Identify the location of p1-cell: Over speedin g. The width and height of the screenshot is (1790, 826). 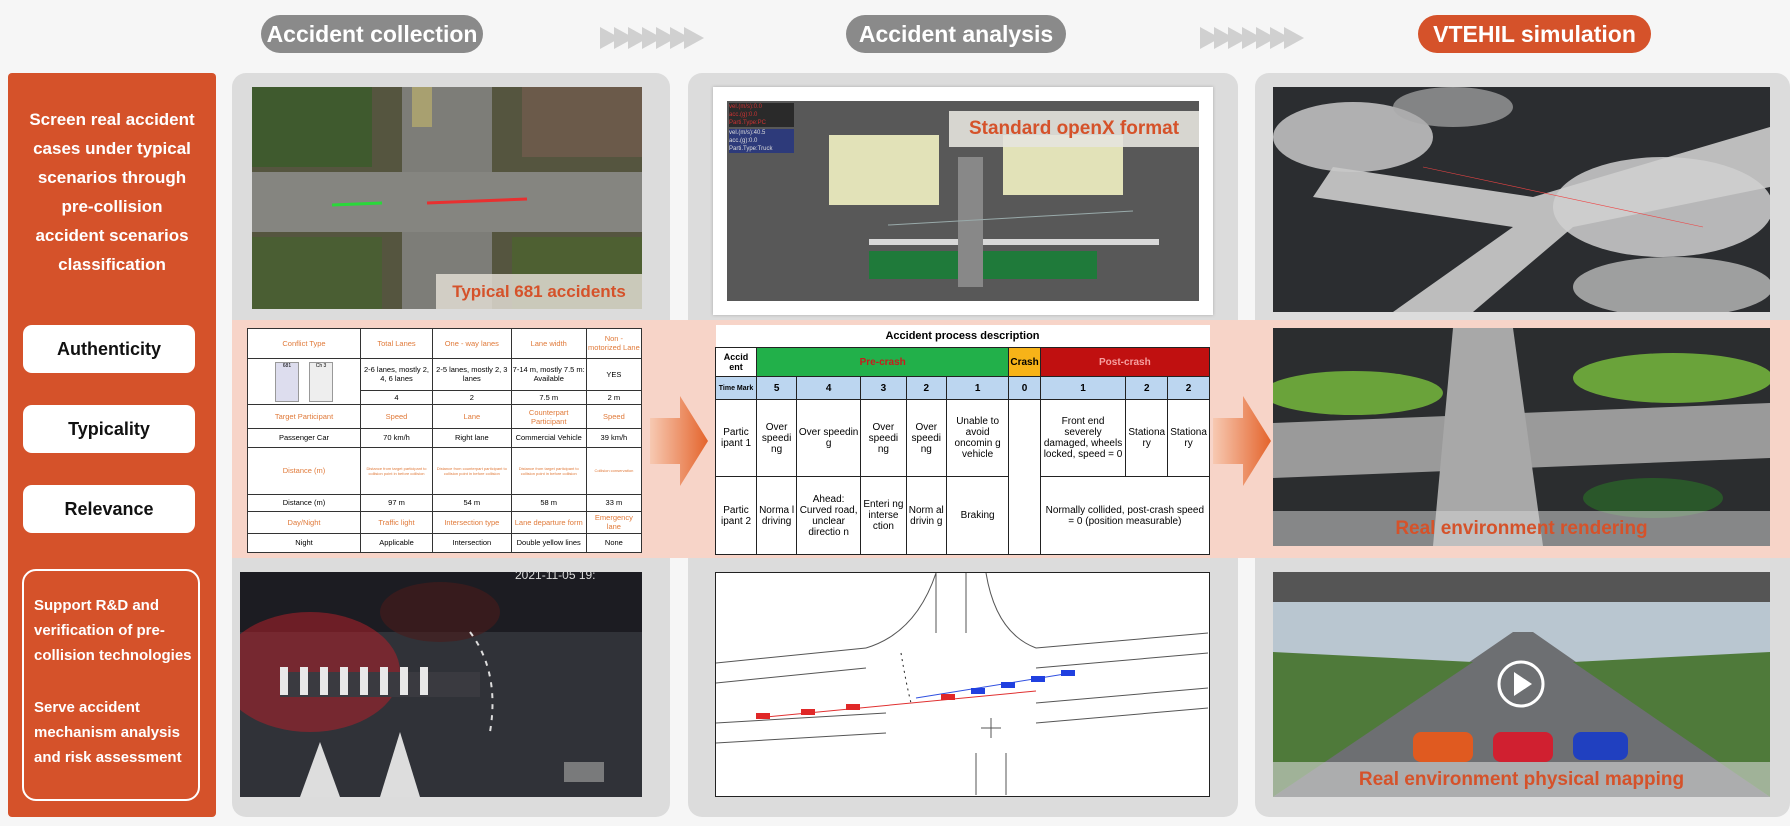
(829, 438).